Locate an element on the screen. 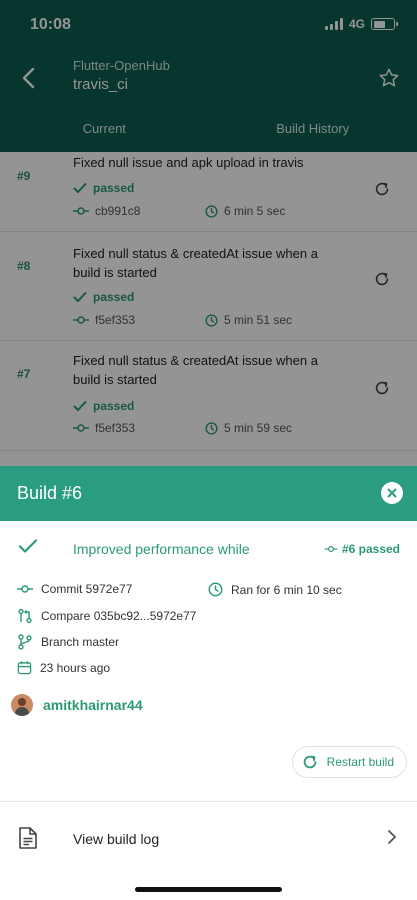  document-icon is located at coordinates (28, 838).